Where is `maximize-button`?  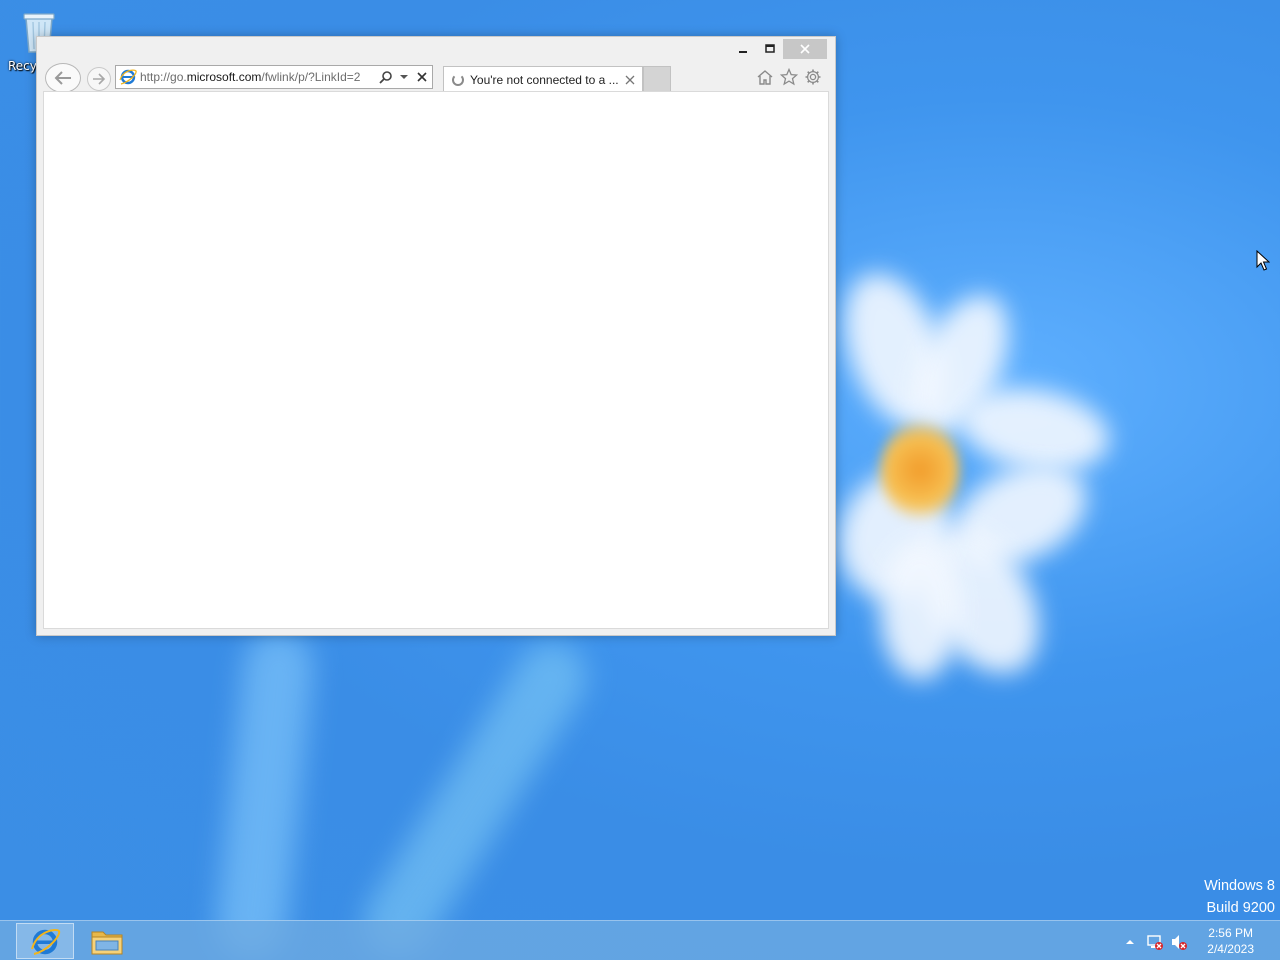 maximize-button is located at coordinates (769, 49).